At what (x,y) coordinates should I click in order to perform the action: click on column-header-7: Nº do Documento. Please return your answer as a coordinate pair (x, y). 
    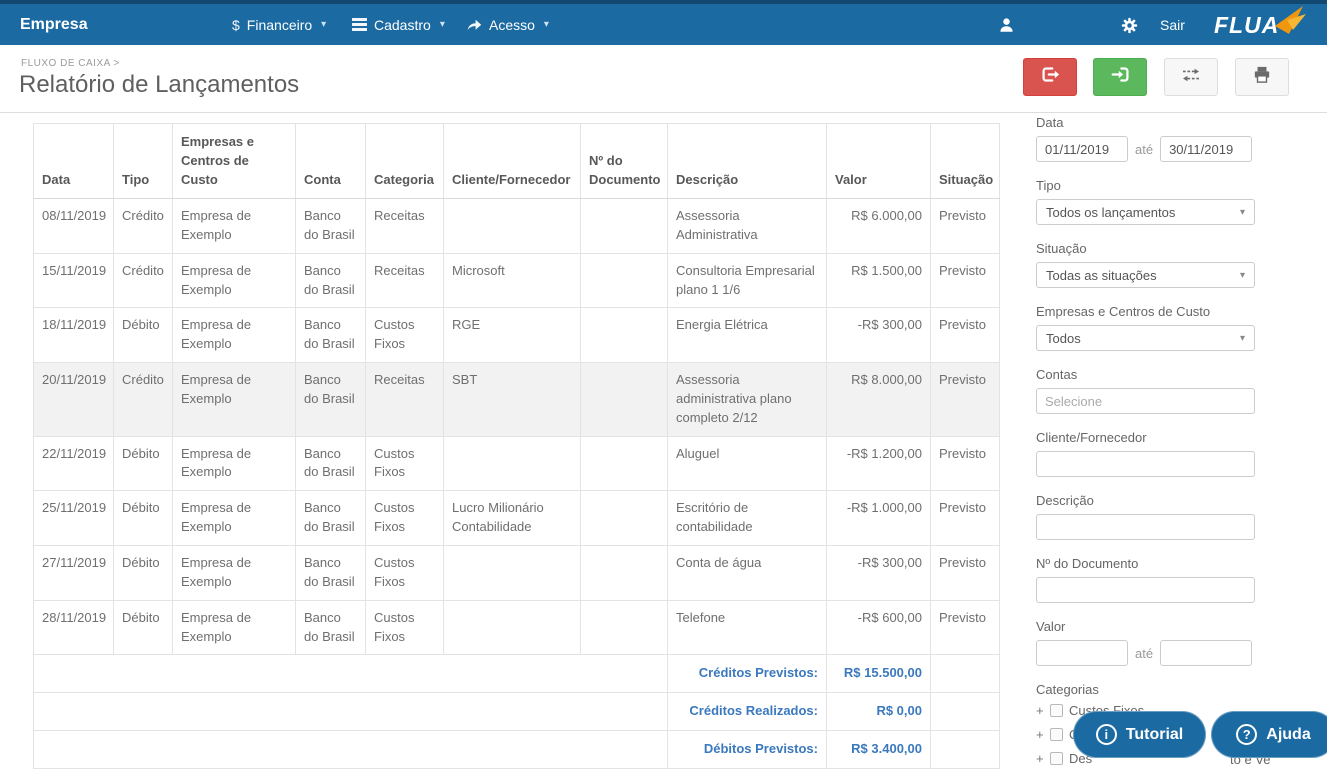
    Looking at the image, I should click on (624, 161).